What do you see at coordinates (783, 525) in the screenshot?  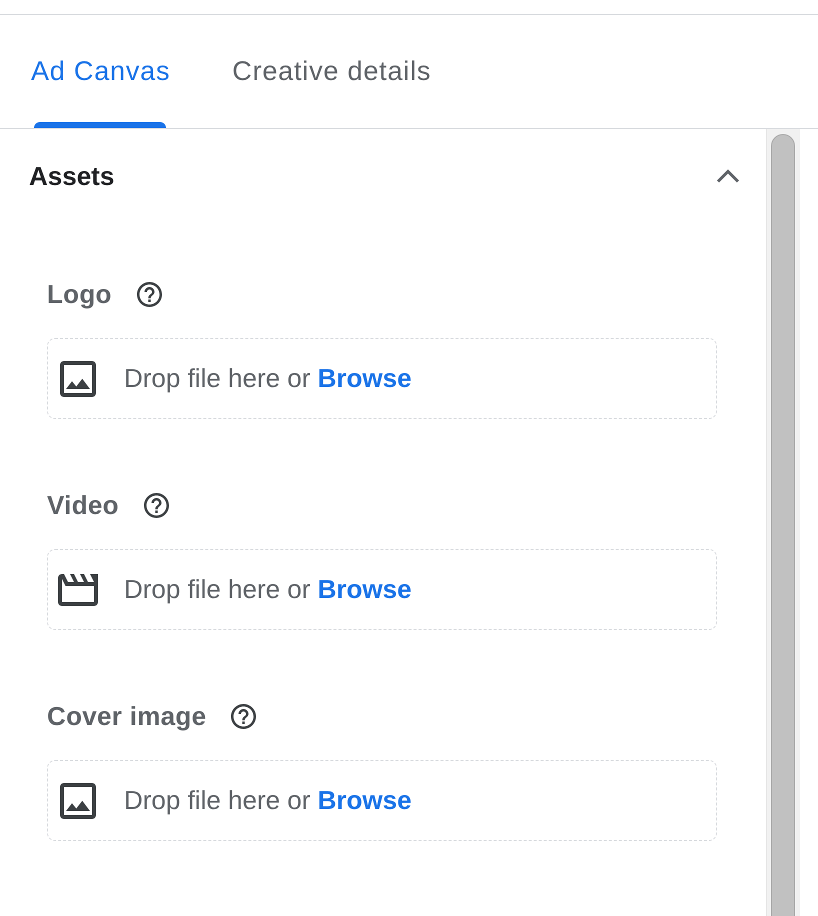 I see `scrollbar-thumb` at bounding box center [783, 525].